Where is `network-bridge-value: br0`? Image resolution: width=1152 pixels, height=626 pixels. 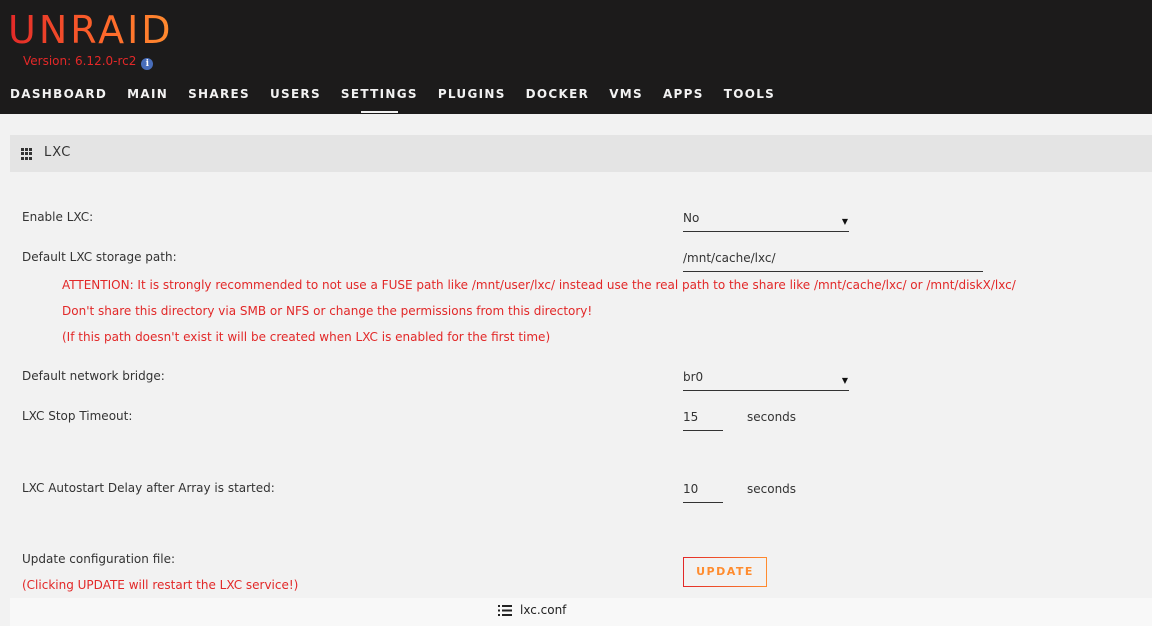 network-bridge-value: br0 is located at coordinates (693, 377).